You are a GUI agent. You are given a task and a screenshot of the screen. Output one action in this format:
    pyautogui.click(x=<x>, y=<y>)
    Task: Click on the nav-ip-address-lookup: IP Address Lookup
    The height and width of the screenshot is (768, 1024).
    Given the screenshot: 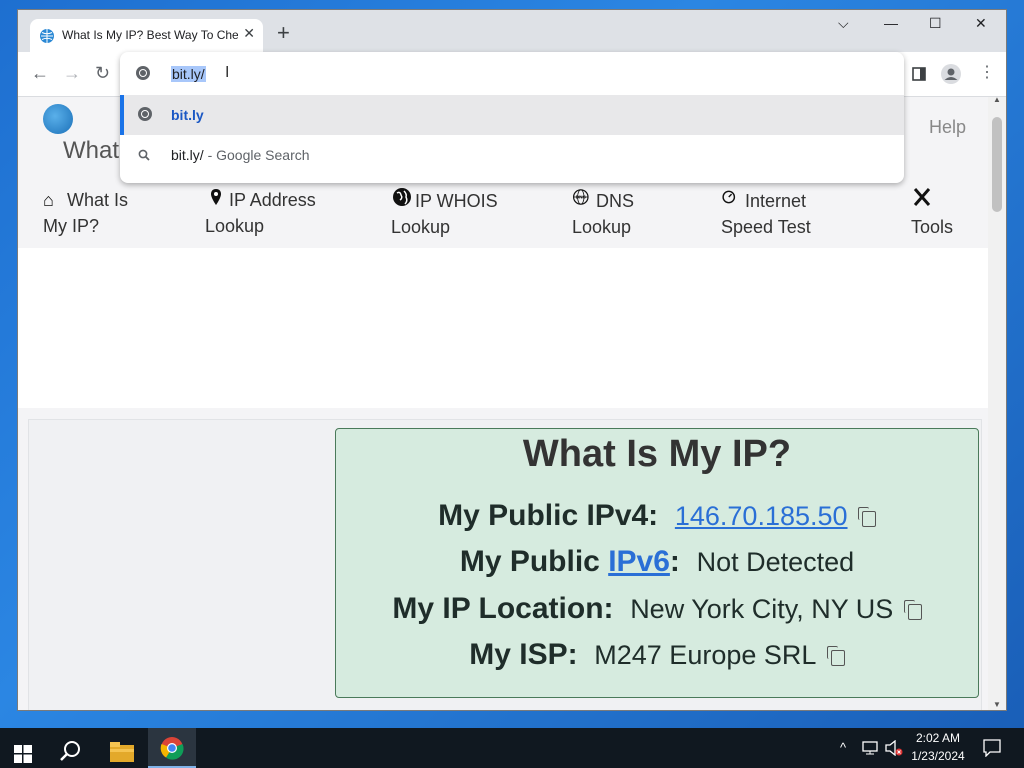 What is the action you would take?
    pyautogui.click(x=260, y=213)
    